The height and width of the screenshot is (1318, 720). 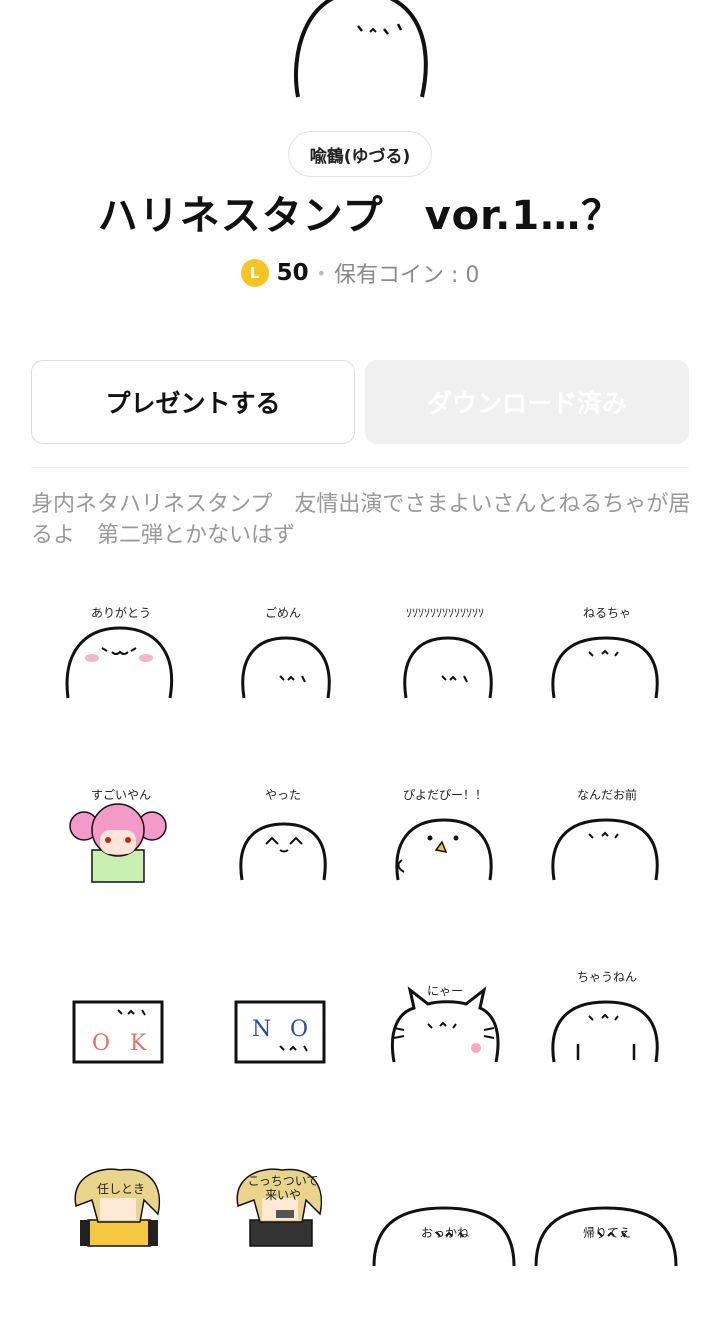 What do you see at coordinates (282, 613) in the screenshot?
I see `sticker-caption: ごめん` at bounding box center [282, 613].